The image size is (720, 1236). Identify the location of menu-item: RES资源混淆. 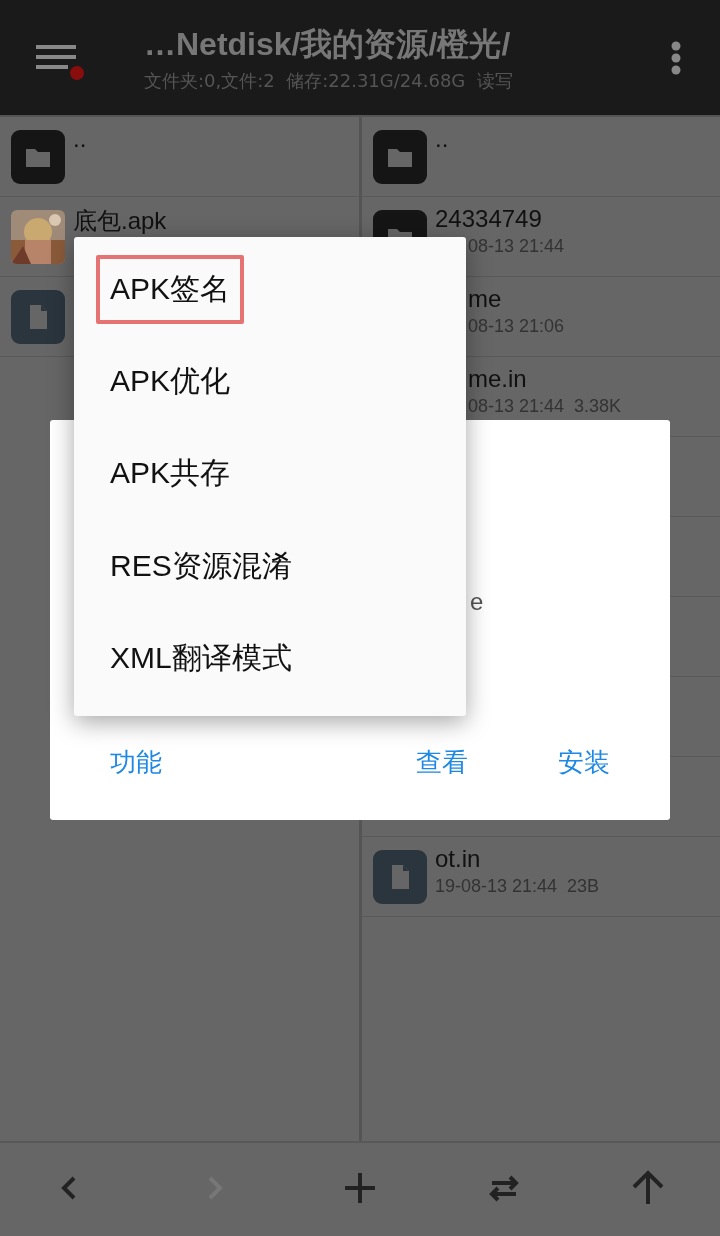
(201, 566).